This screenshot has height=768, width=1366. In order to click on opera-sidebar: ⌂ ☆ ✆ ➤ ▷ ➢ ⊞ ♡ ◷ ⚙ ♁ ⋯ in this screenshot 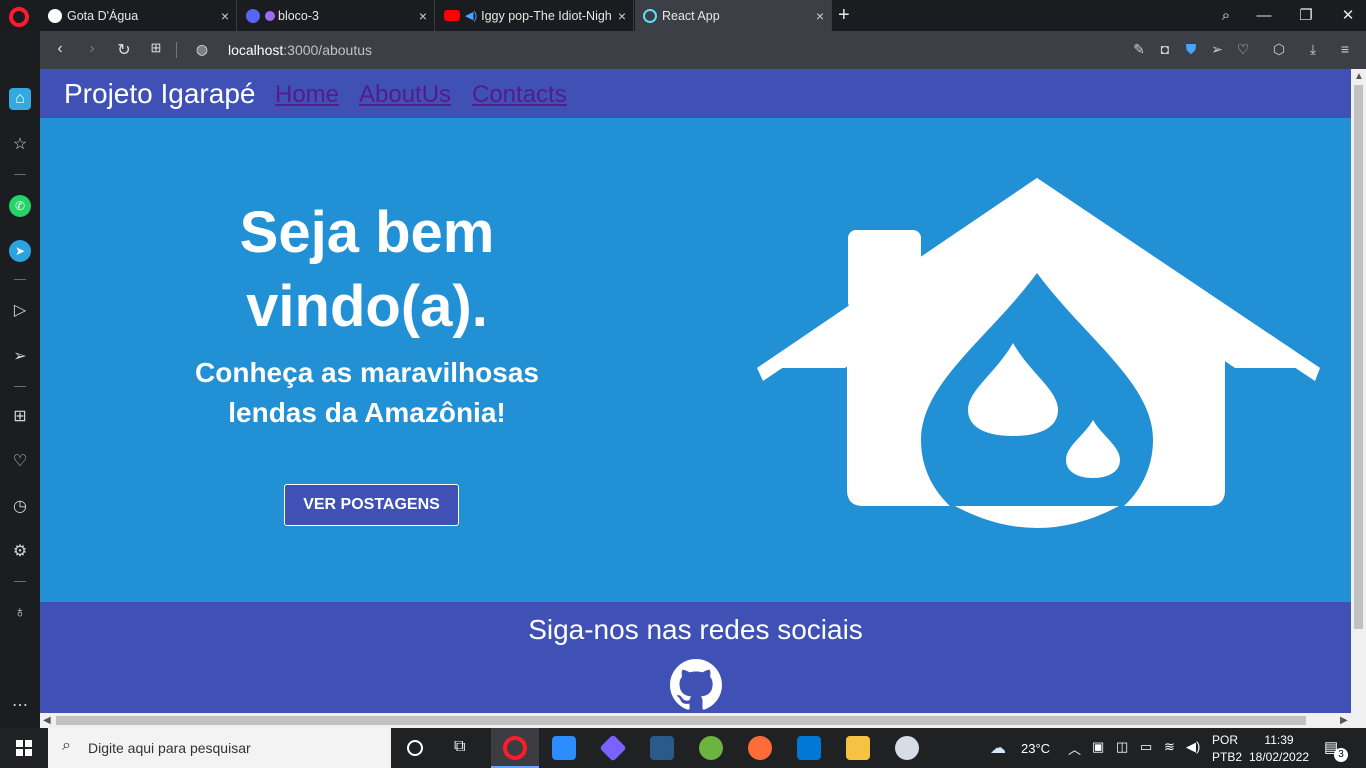, I will do `click(20, 379)`.